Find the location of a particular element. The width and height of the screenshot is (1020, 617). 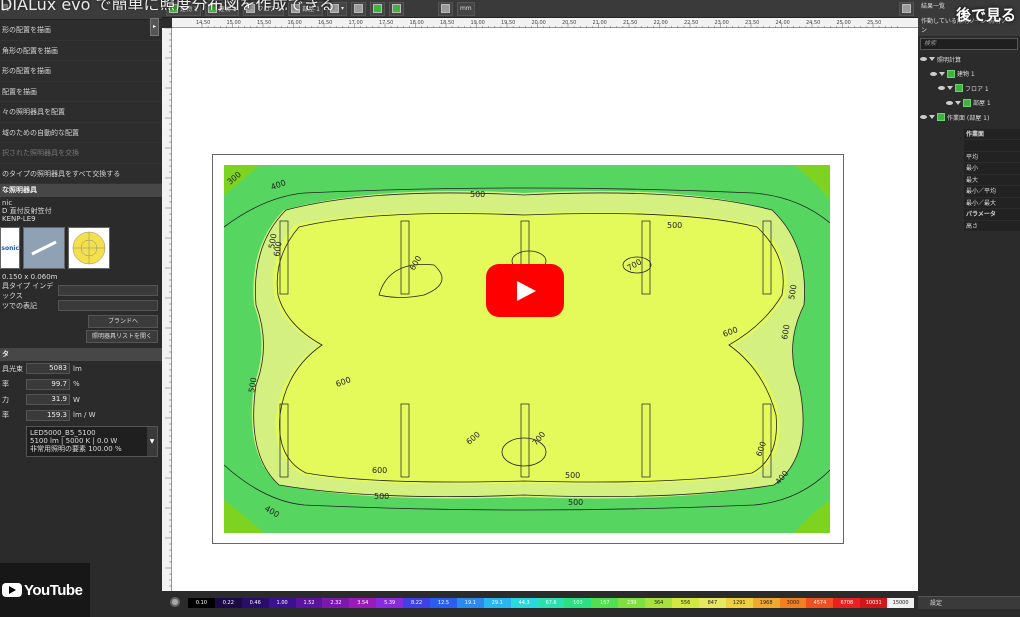

ruler-tick-label: 22.00 is located at coordinates (661, 23).